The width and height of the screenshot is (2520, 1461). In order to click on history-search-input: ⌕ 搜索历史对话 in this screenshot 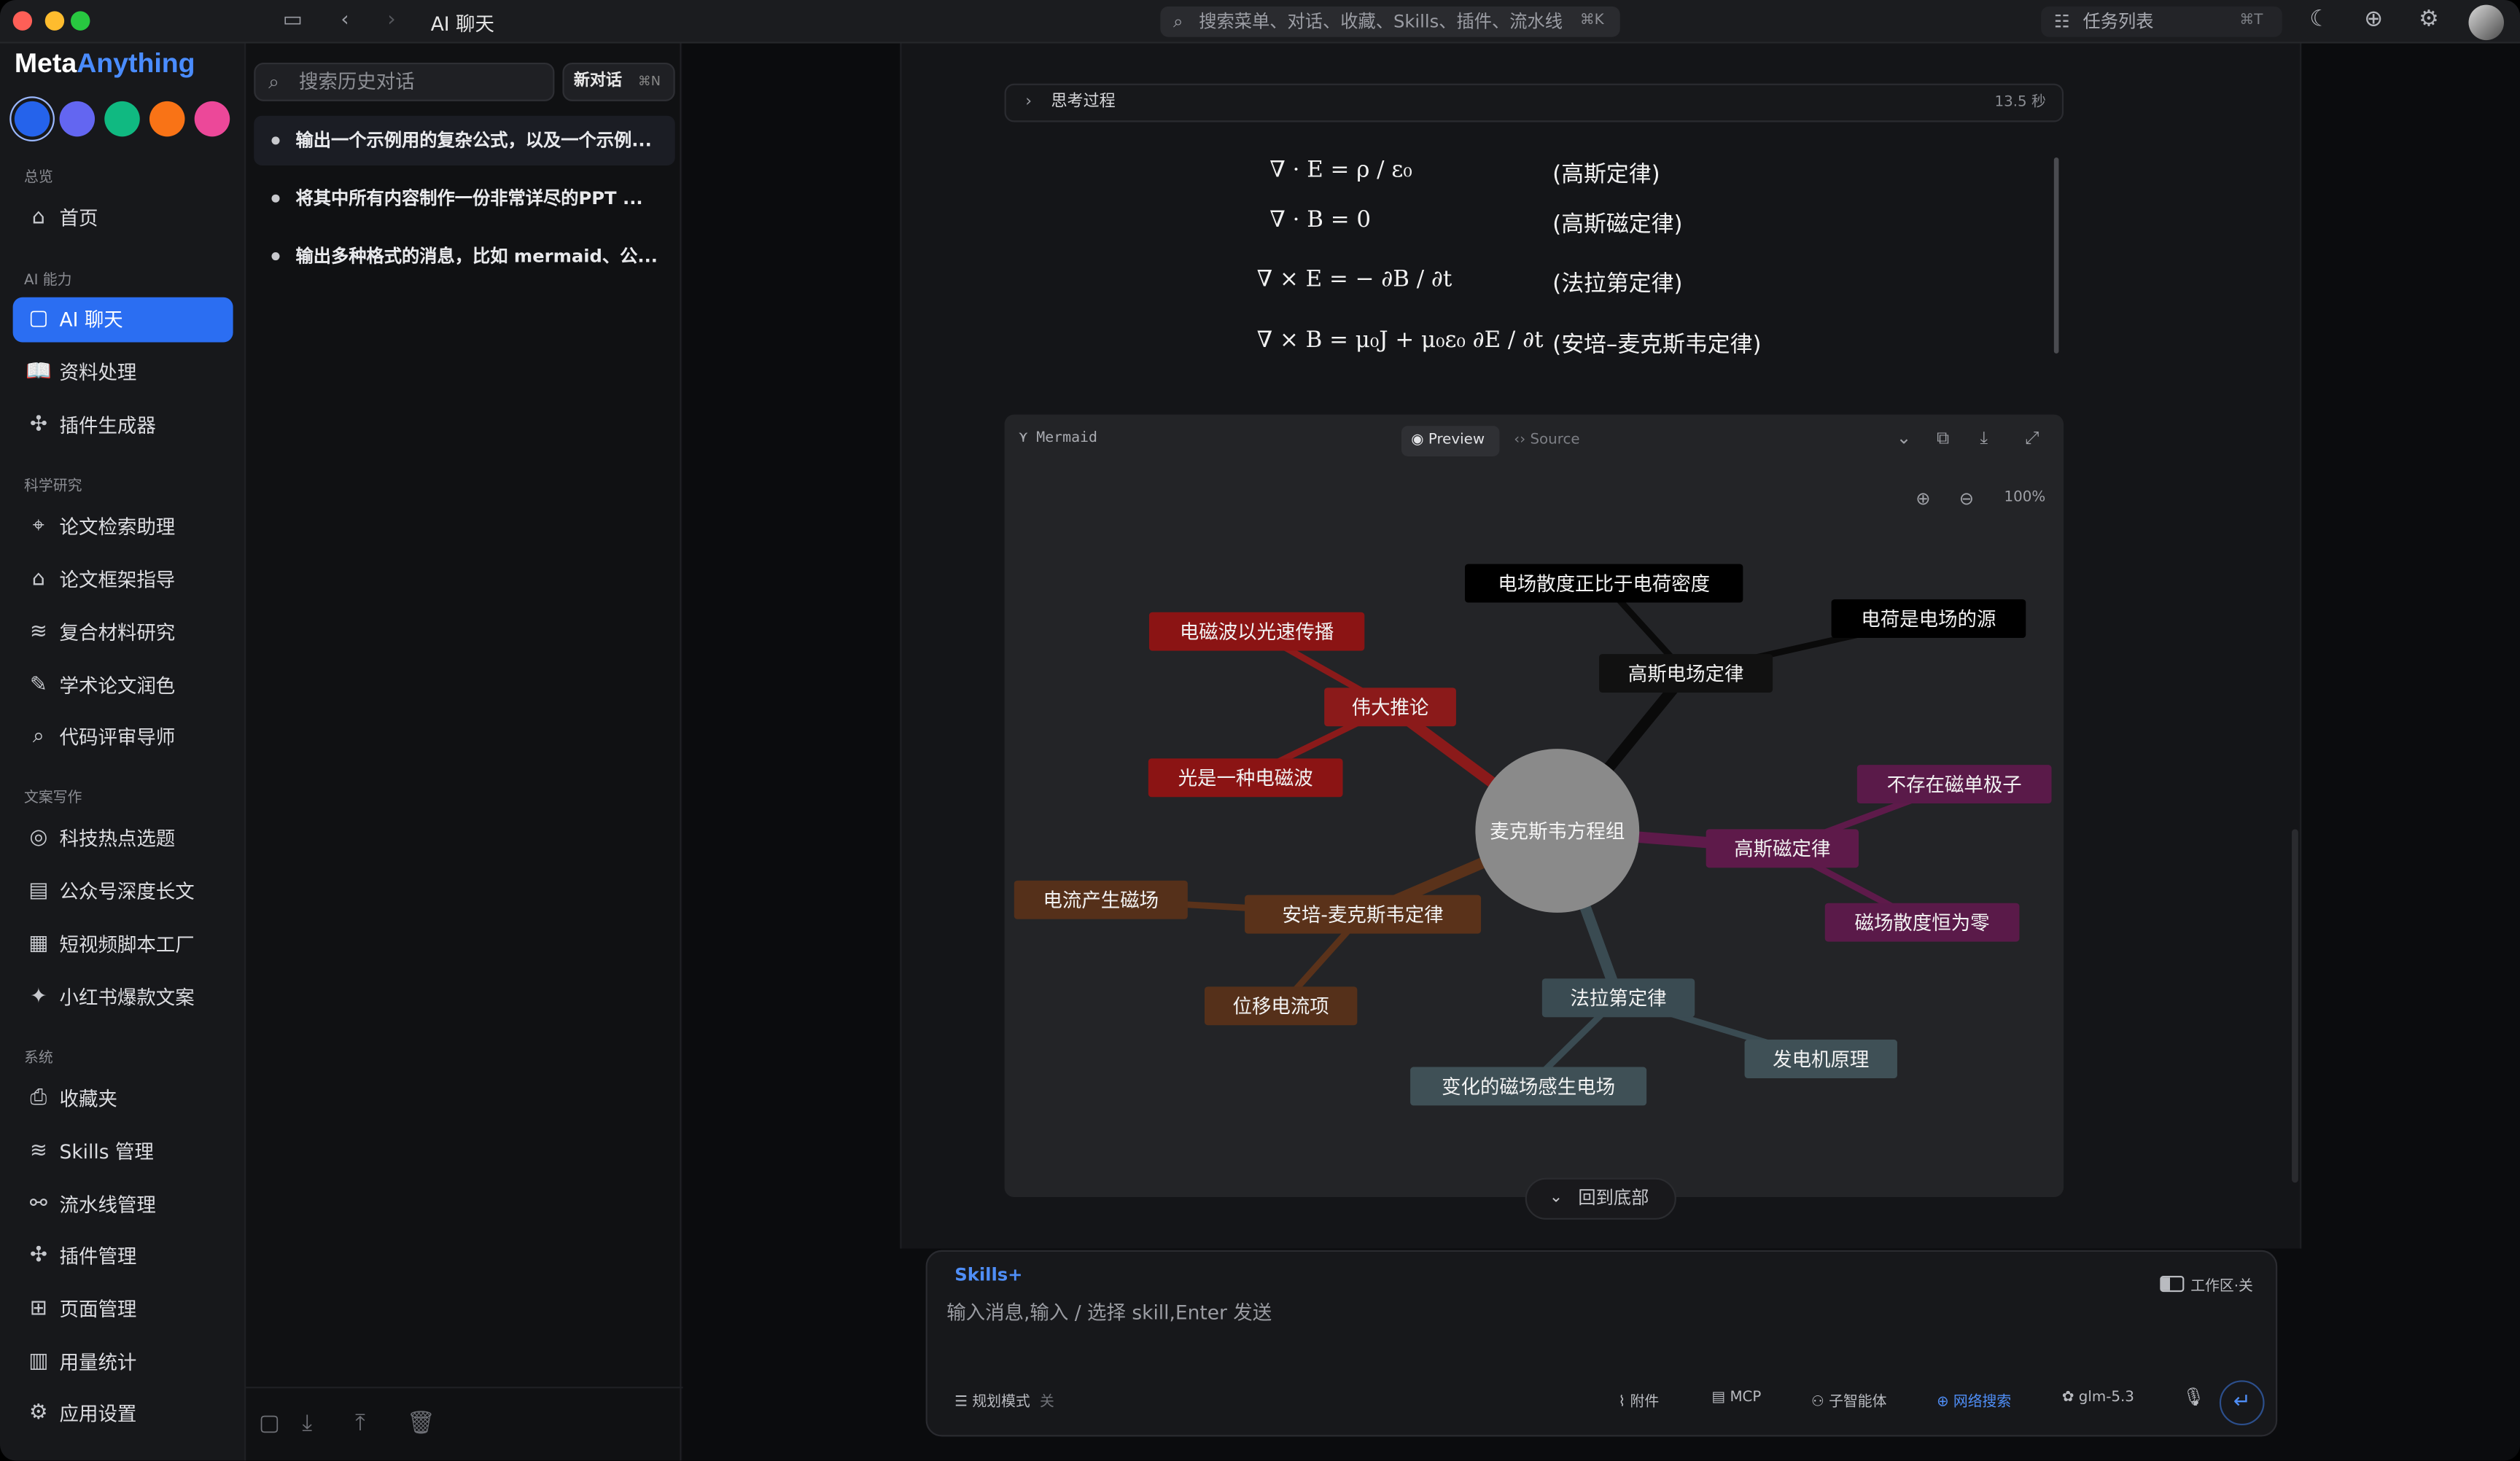, I will do `click(404, 81)`.